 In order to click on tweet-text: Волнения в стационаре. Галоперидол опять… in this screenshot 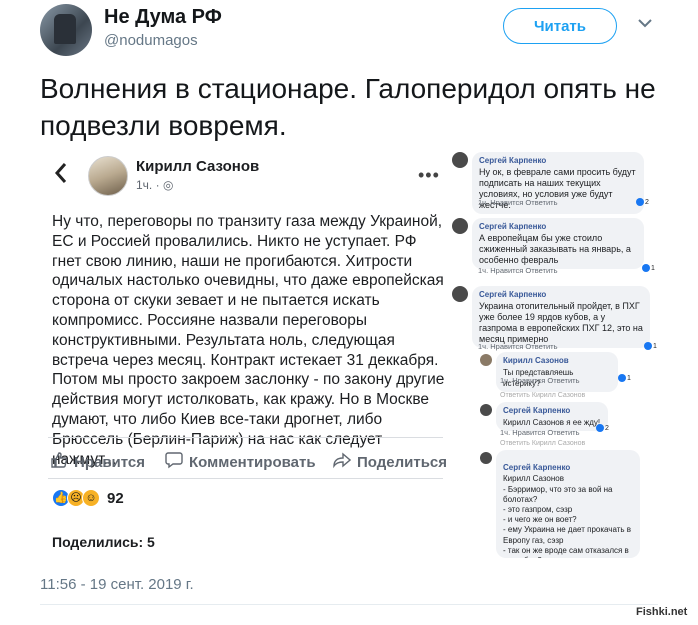, I will do `click(348, 107)`.